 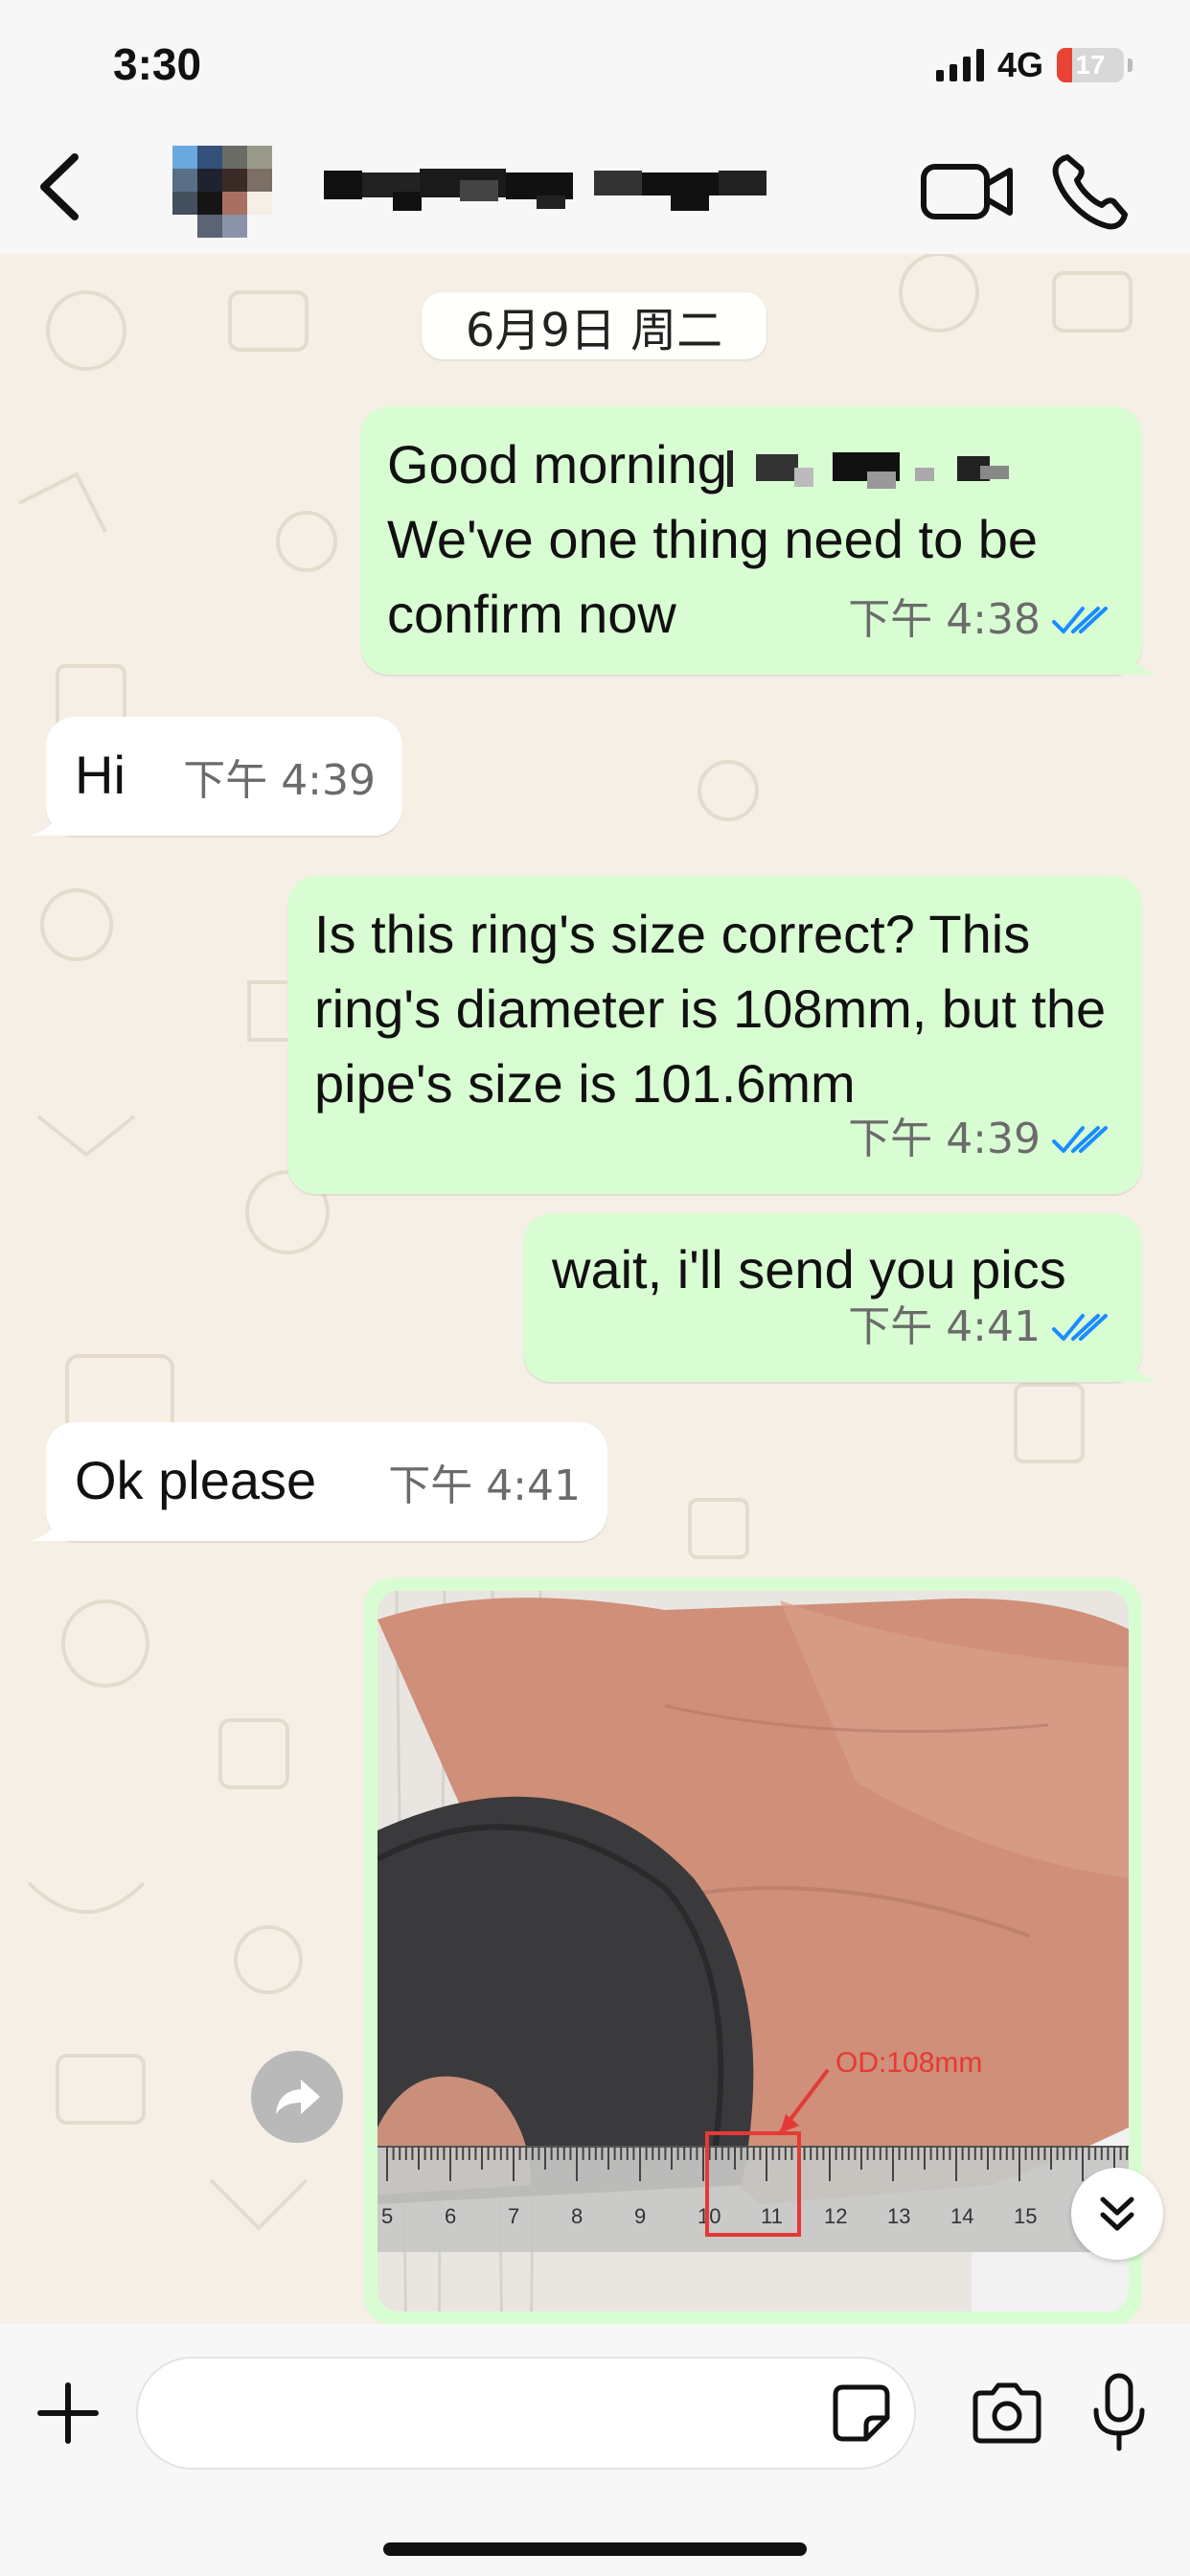 What do you see at coordinates (546, 190) in the screenshot?
I see `contact-name-redacted` at bounding box center [546, 190].